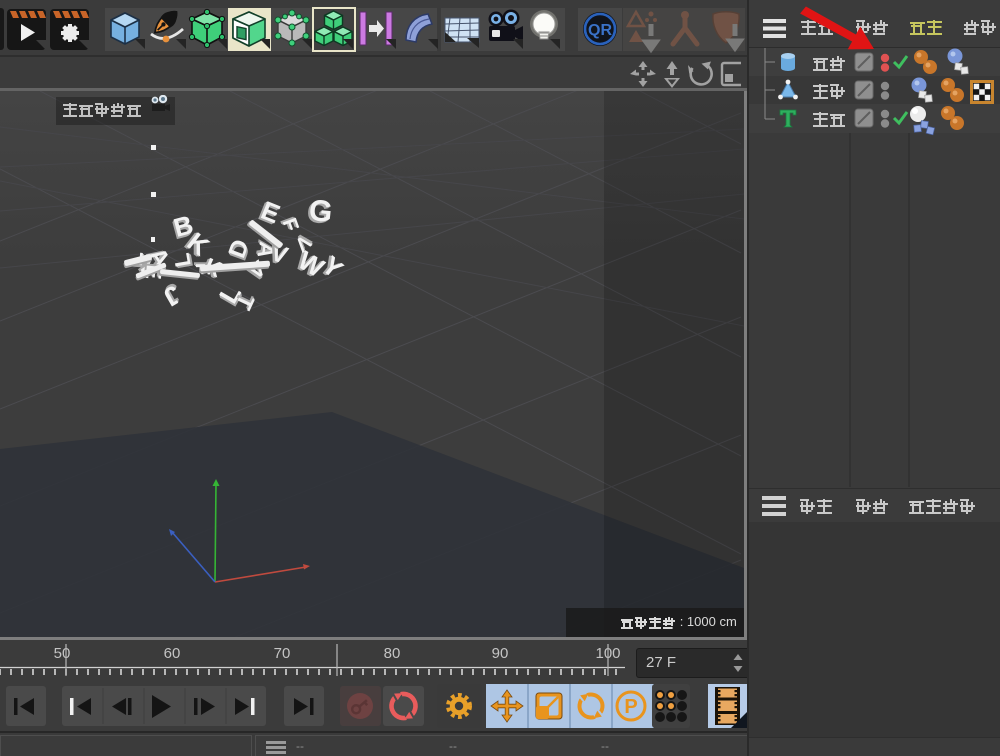 The width and height of the screenshot is (1000, 756). What do you see at coordinates (500, 653) in the screenshot?
I see `svg-text: 90` at bounding box center [500, 653].